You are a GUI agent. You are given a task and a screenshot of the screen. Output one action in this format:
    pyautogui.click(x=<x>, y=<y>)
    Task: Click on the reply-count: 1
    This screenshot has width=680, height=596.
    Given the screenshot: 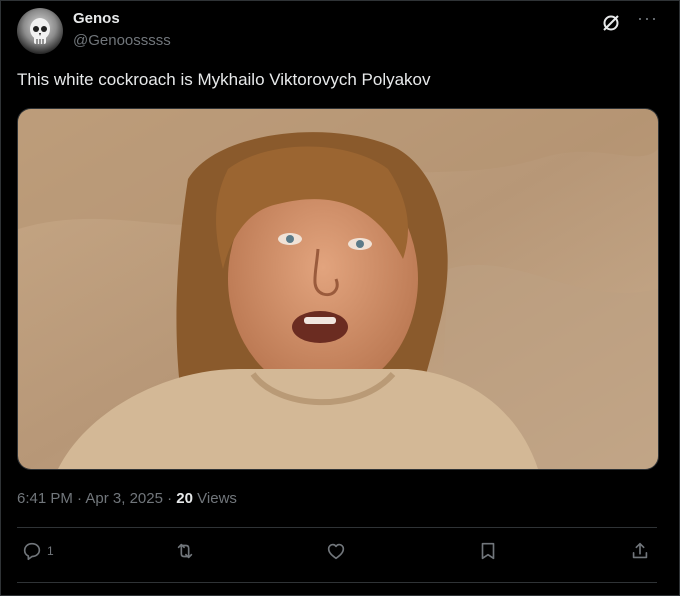 What is the action you would take?
    pyautogui.click(x=50, y=551)
    